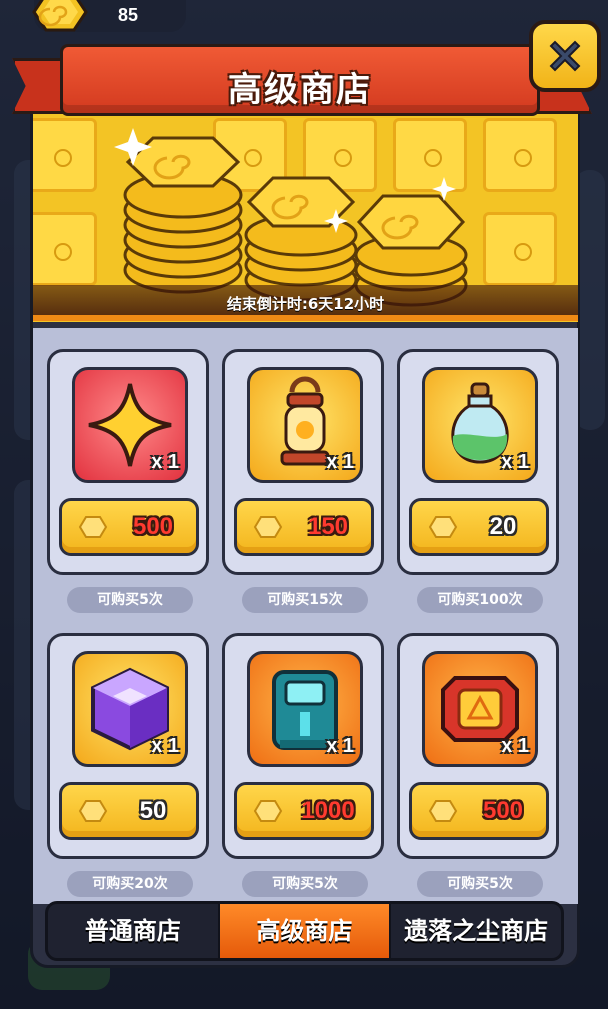 The width and height of the screenshot is (608, 1009). What do you see at coordinates (300, 90) in the screenshot?
I see `page-title: 高级商店` at bounding box center [300, 90].